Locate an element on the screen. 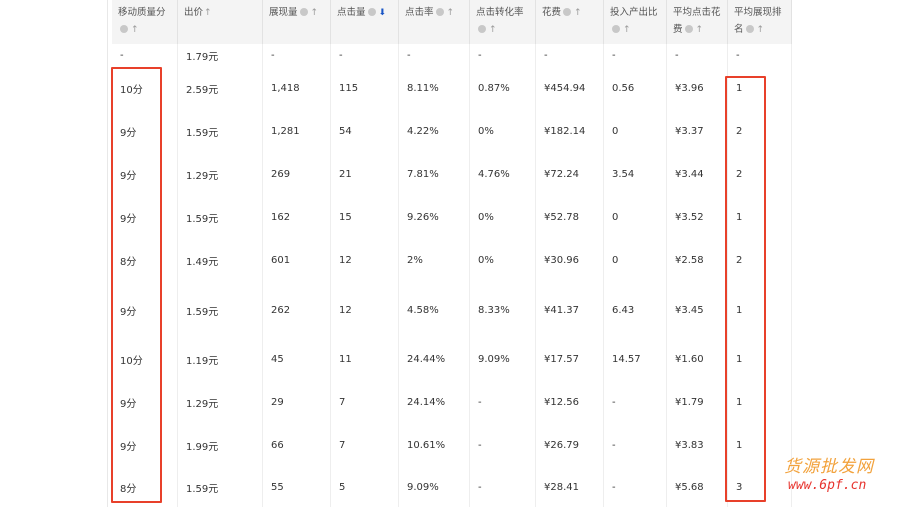 The image size is (900, 507). cell-roi: 0.56 is located at coordinates (635, 88).